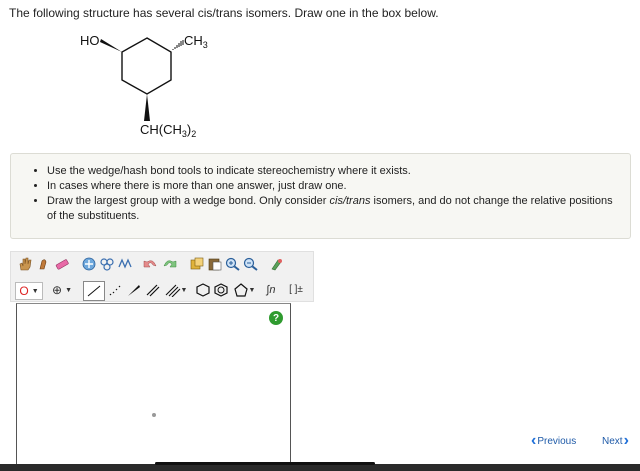 This screenshot has height=471, width=640. I want to click on previous-label: Previous, so click(557, 441).